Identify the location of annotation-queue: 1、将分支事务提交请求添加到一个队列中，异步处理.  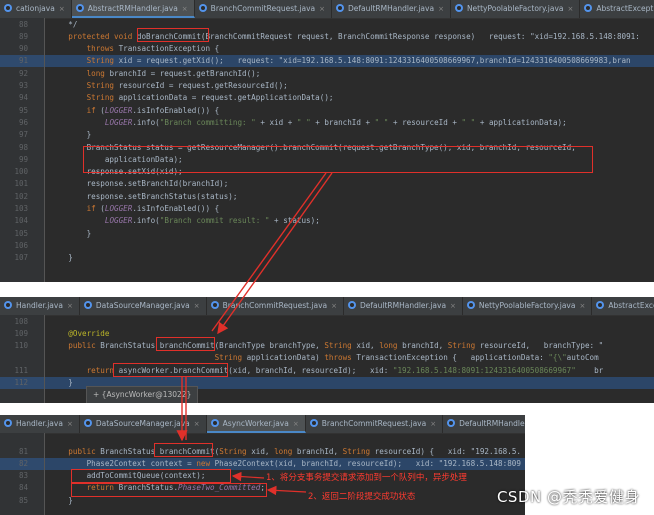
(366, 478).